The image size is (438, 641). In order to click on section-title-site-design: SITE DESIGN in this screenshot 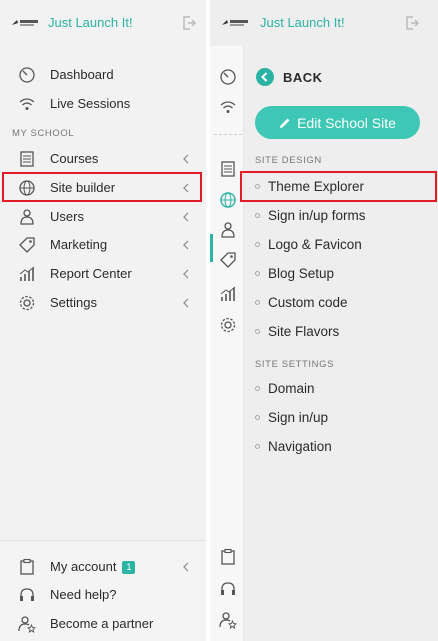, I will do `click(288, 160)`.